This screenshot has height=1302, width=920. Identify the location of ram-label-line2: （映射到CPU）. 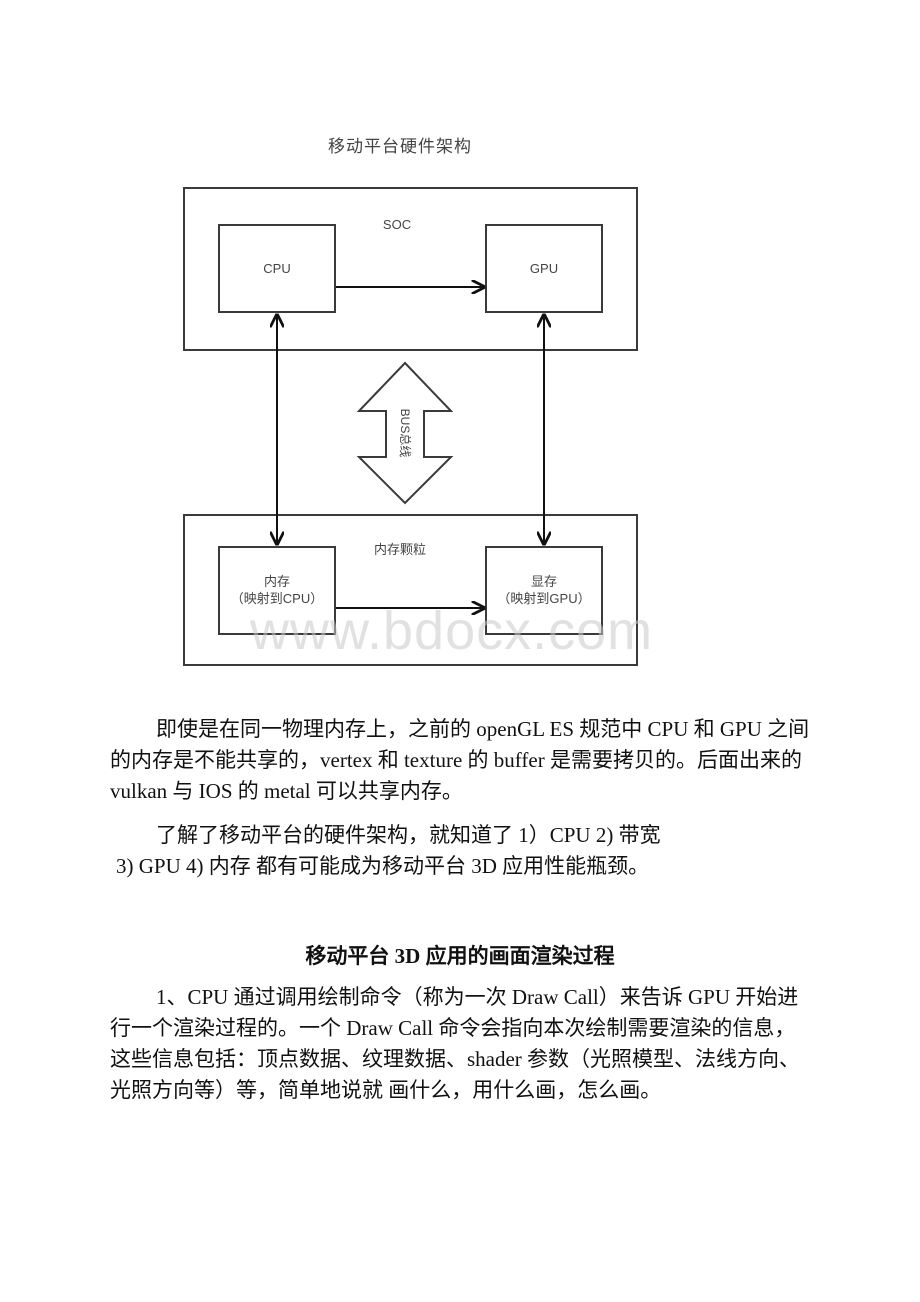
(277, 598).